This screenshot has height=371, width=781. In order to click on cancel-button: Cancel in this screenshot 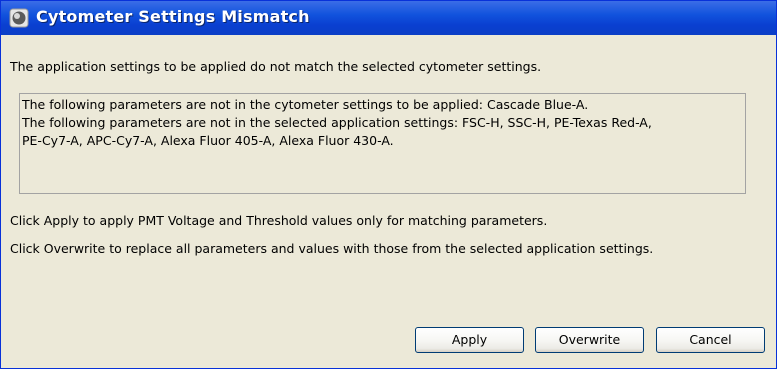, I will do `click(710, 340)`.